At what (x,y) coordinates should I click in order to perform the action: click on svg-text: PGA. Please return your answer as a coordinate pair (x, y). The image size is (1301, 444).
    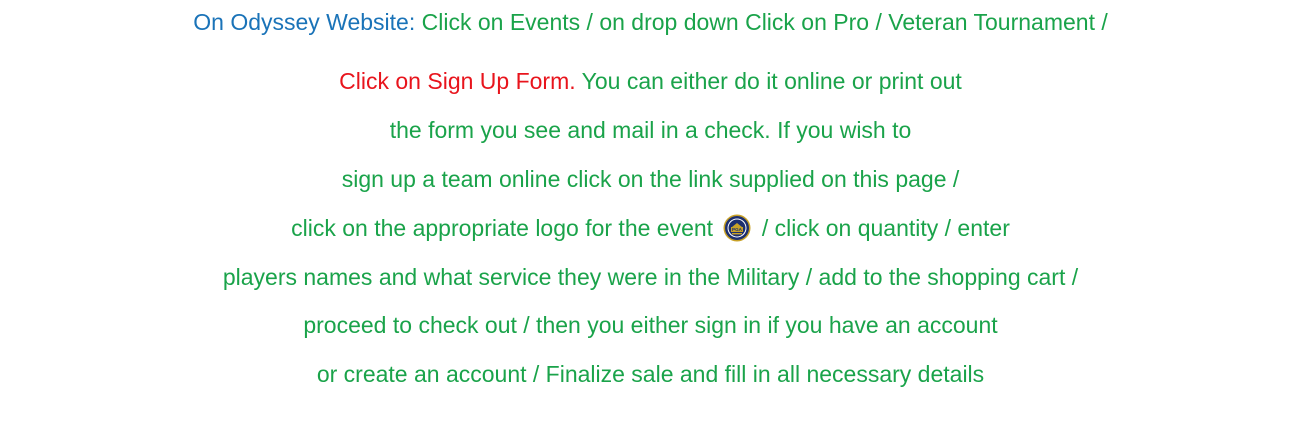
    Looking at the image, I should click on (737, 229).